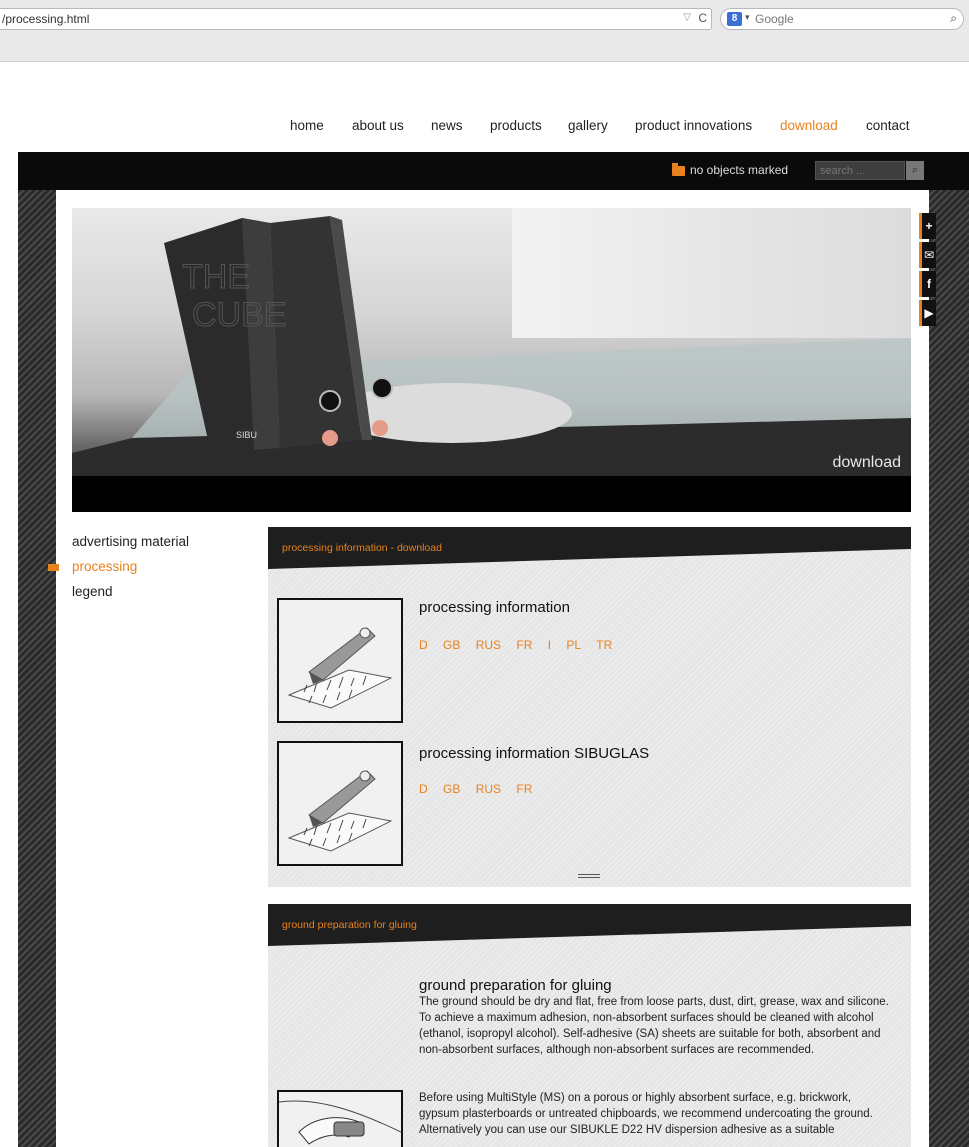 The width and height of the screenshot is (969, 1147). I want to click on reload-icon: C, so click(702, 18).